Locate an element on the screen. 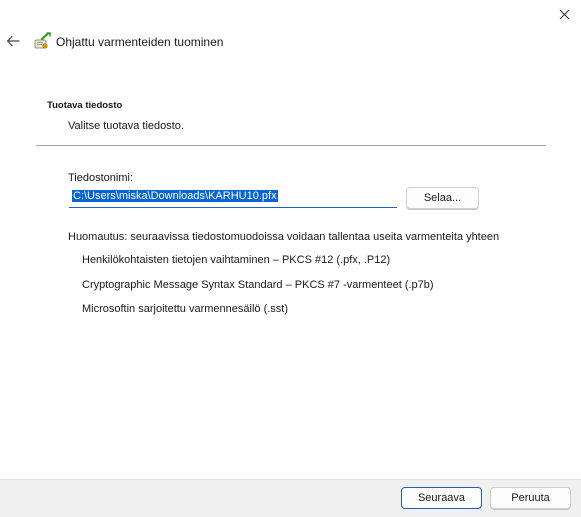 The image size is (581, 517). section-subtitle: Valitse tuotava tiedosto. is located at coordinates (126, 126).